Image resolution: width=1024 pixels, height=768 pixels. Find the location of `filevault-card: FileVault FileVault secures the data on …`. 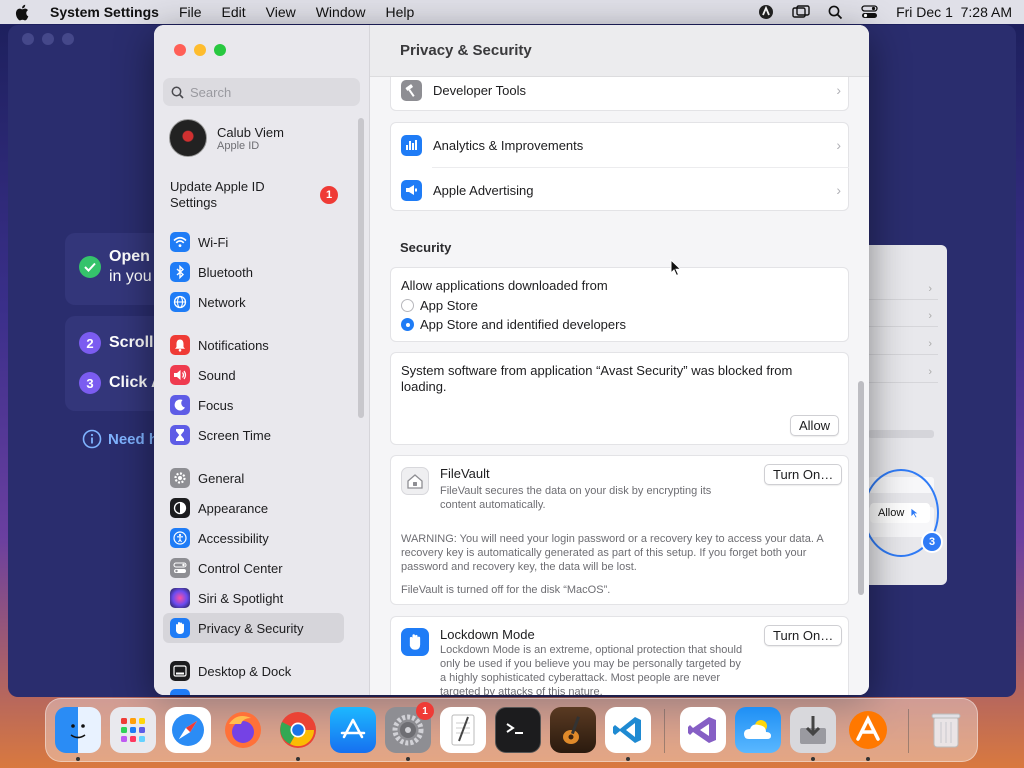

filevault-card: FileVault FileVault secures the data on … is located at coordinates (619, 530).